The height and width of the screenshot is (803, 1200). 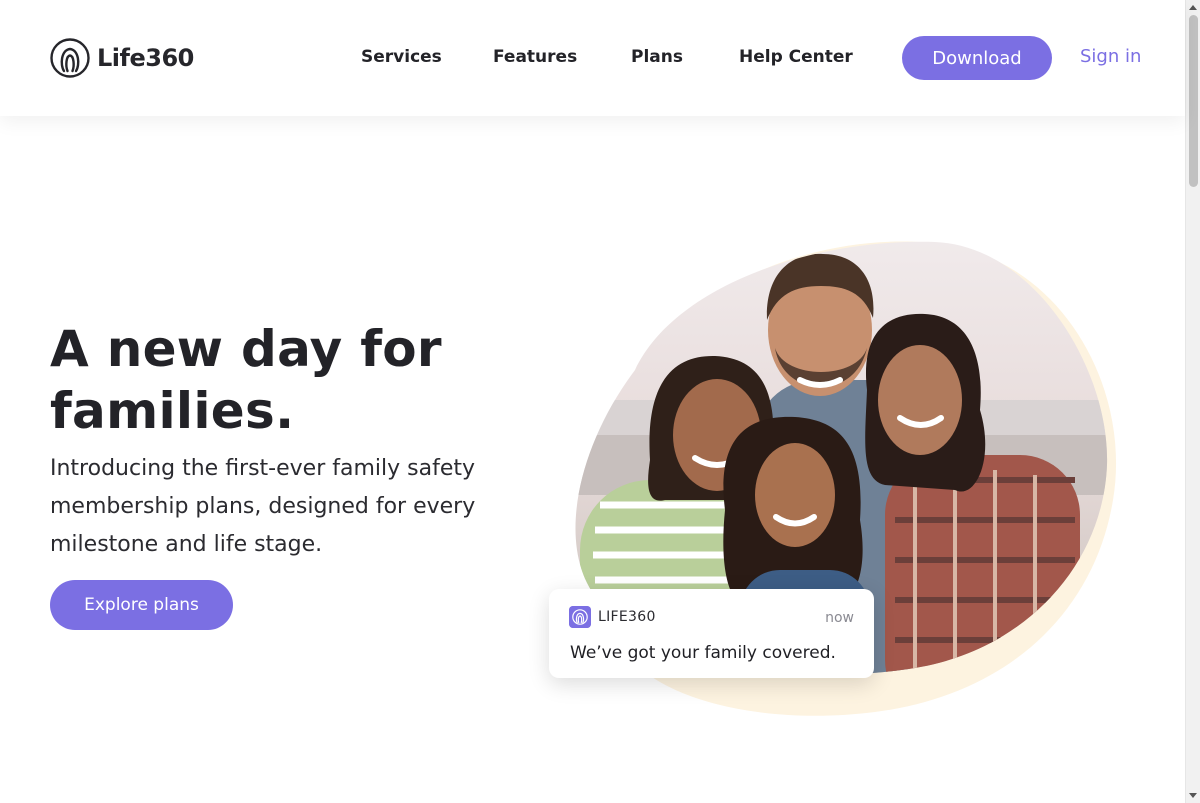 What do you see at coordinates (977, 58) in the screenshot?
I see `download-button: Download` at bounding box center [977, 58].